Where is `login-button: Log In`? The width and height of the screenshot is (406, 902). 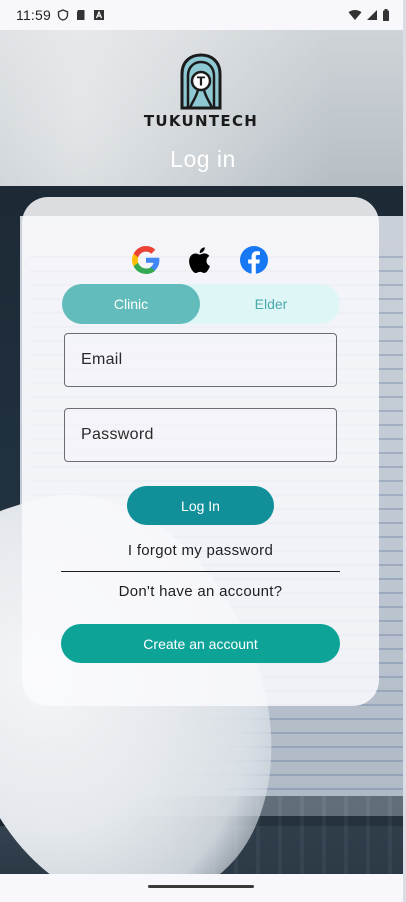 login-button: Log In is located at coordinates (200, 505).